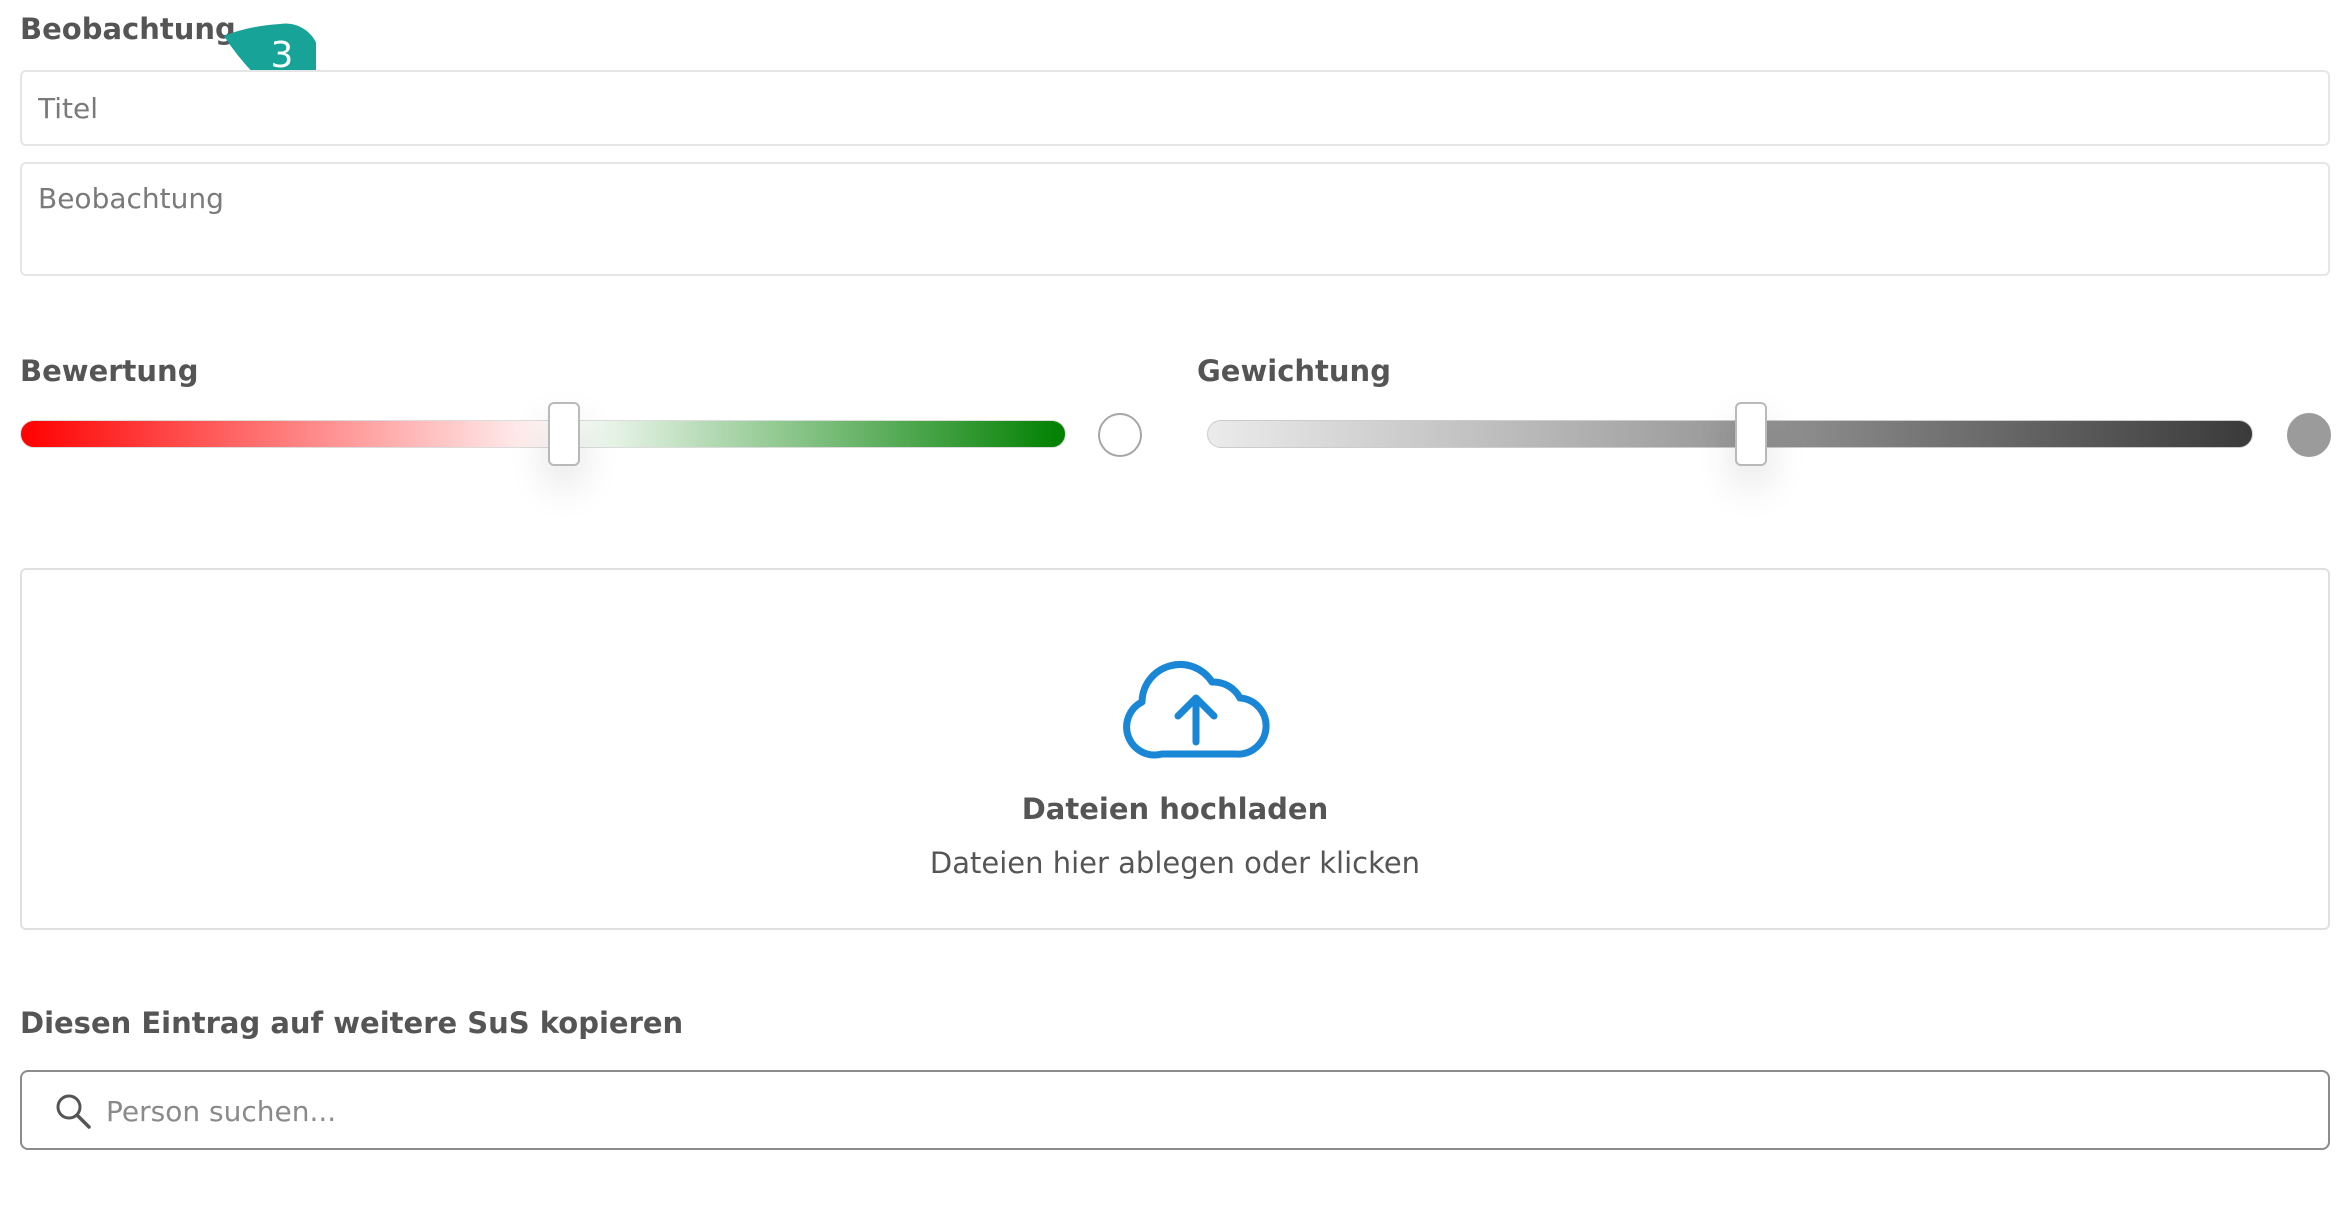 The image size is (2352, 1216). I want to click on weight-slider-thumb, so click(1750, 434).